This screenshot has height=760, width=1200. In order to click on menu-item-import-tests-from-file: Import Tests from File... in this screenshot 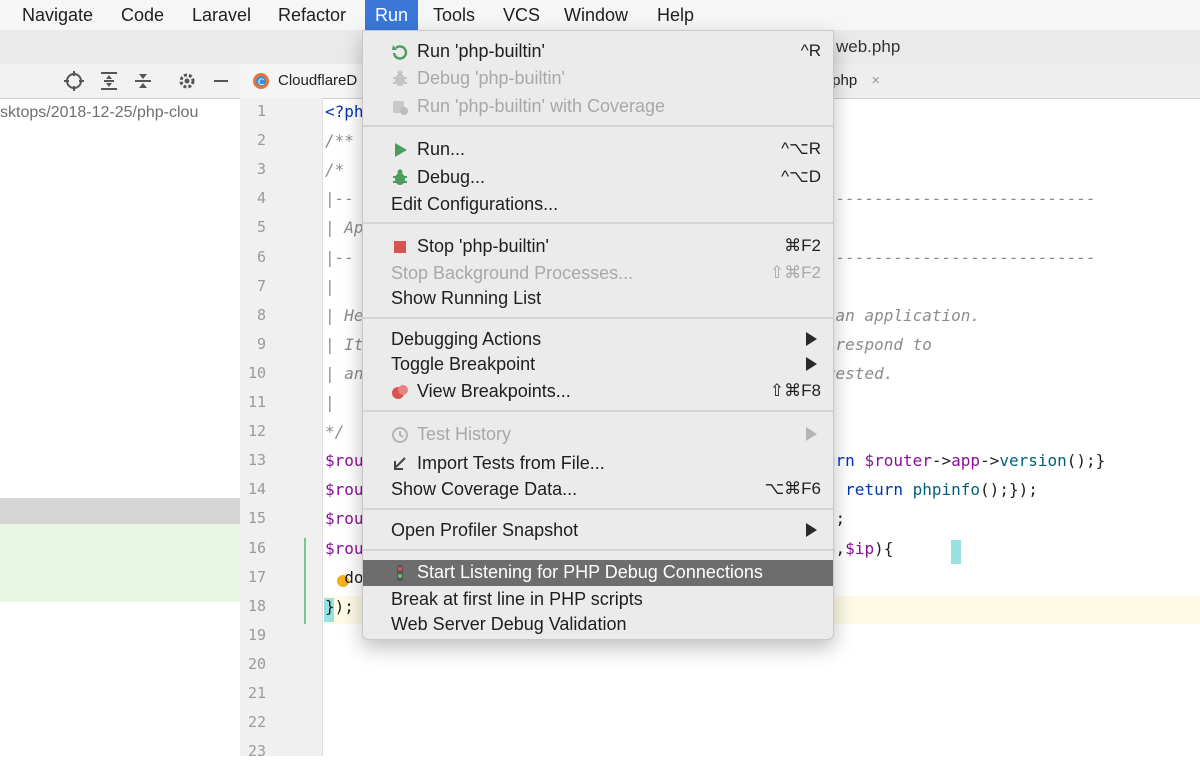, I will do `click(598, 464)`.